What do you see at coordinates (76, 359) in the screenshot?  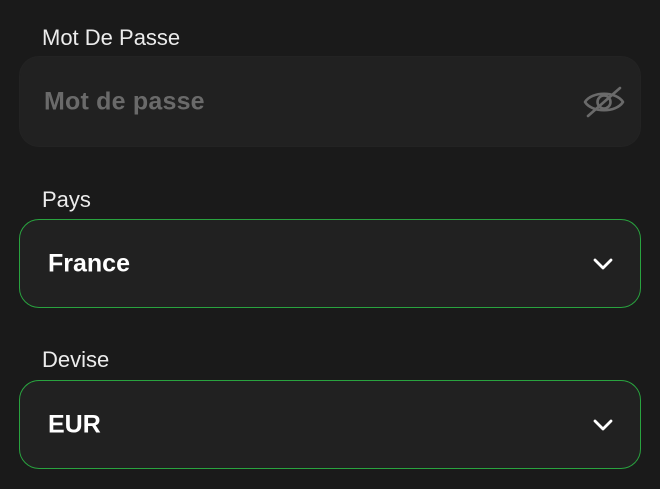 I see `currency-label: Devise` at bounding box center [76, 359].